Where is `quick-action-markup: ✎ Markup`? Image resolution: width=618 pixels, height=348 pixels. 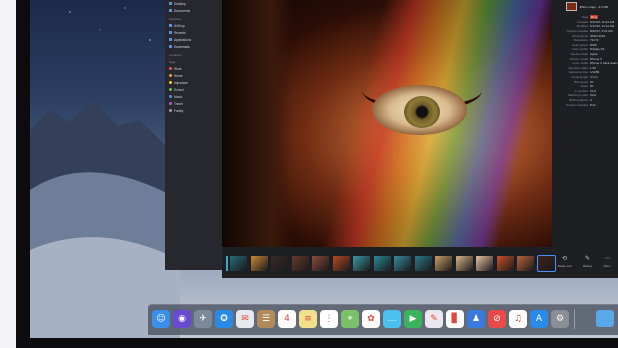 quick-action-markup: ✎ Markup is located at coordinates (587, 264).